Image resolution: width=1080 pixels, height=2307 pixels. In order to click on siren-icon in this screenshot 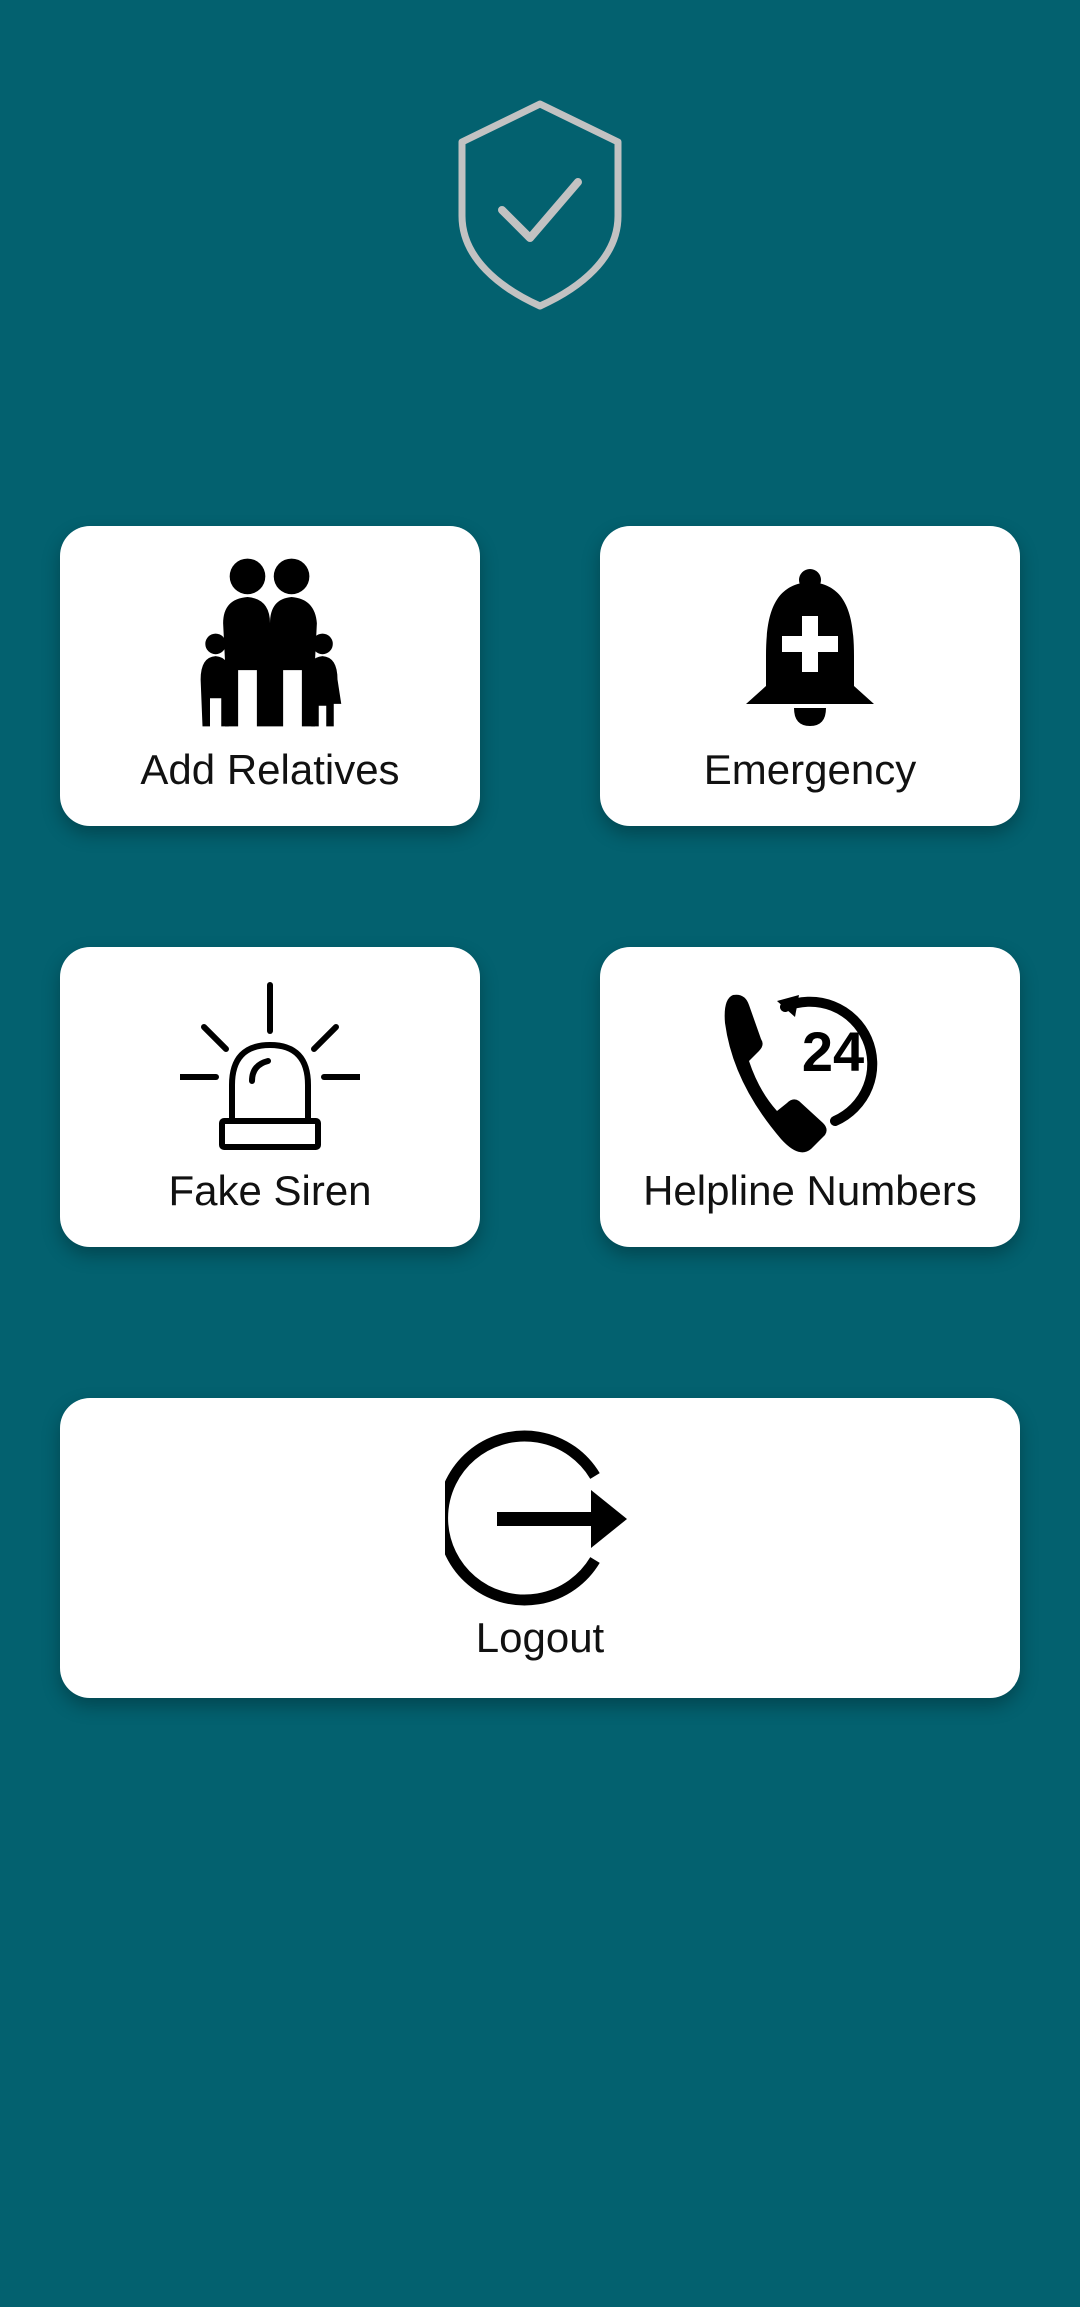, I will do `click(270, 1066)`.